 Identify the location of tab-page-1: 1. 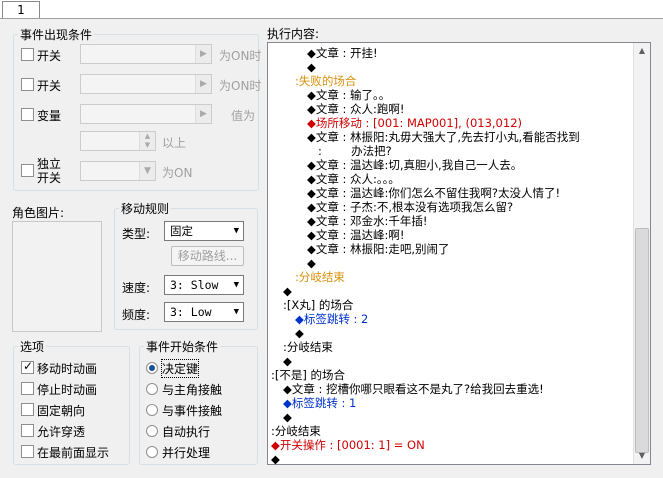
(21, 10).